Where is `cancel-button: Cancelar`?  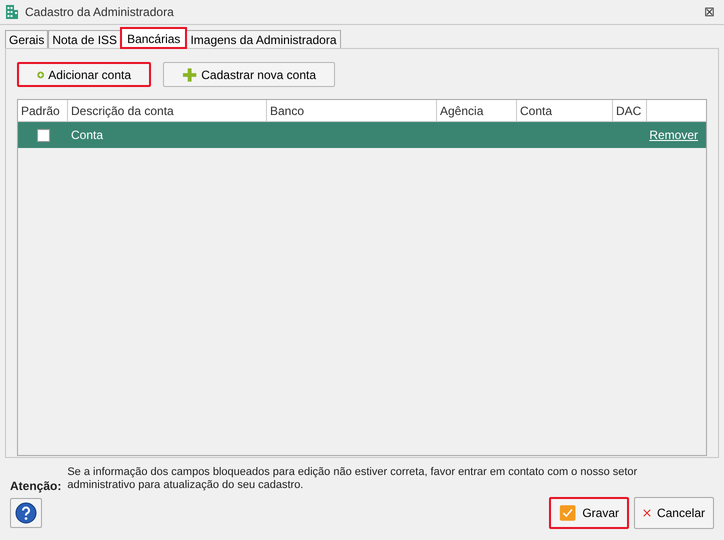 cancel-button: Cancelar is located at coordinates (674, 513).